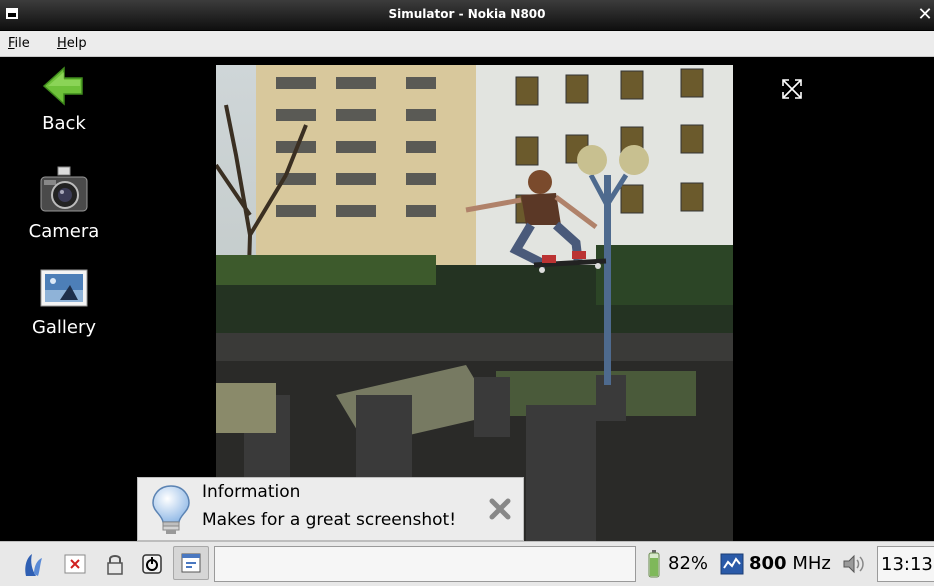  Describe the element at coordinates (64, 288) in the screenshot. I see `gallery-icon` at that location.